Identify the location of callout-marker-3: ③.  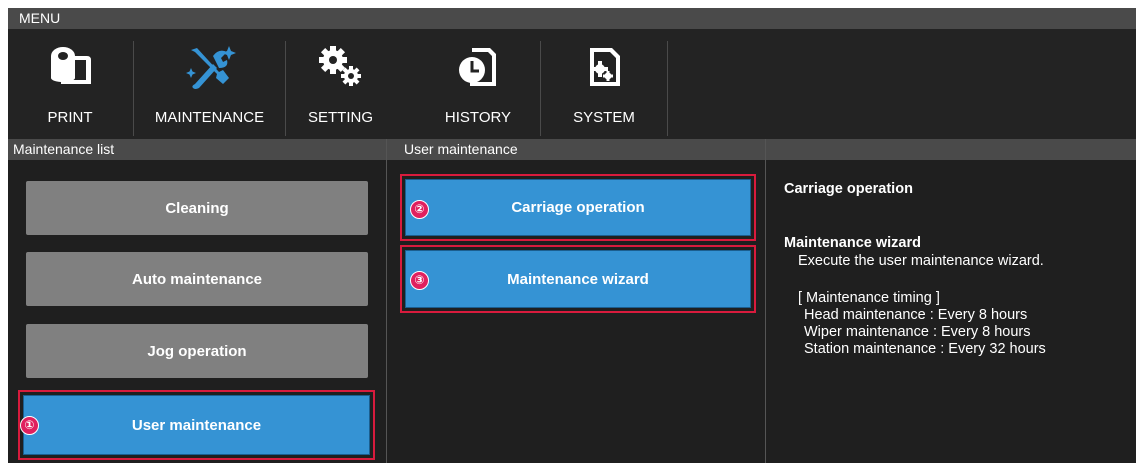
(419, 280).